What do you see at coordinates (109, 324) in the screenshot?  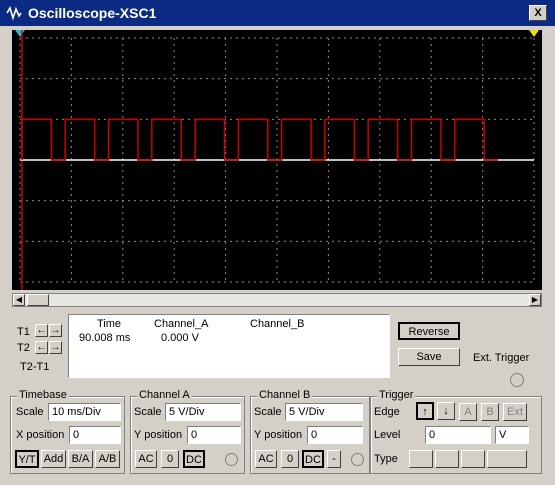 I see `time-header: Time` at bounding box center [109, 324].